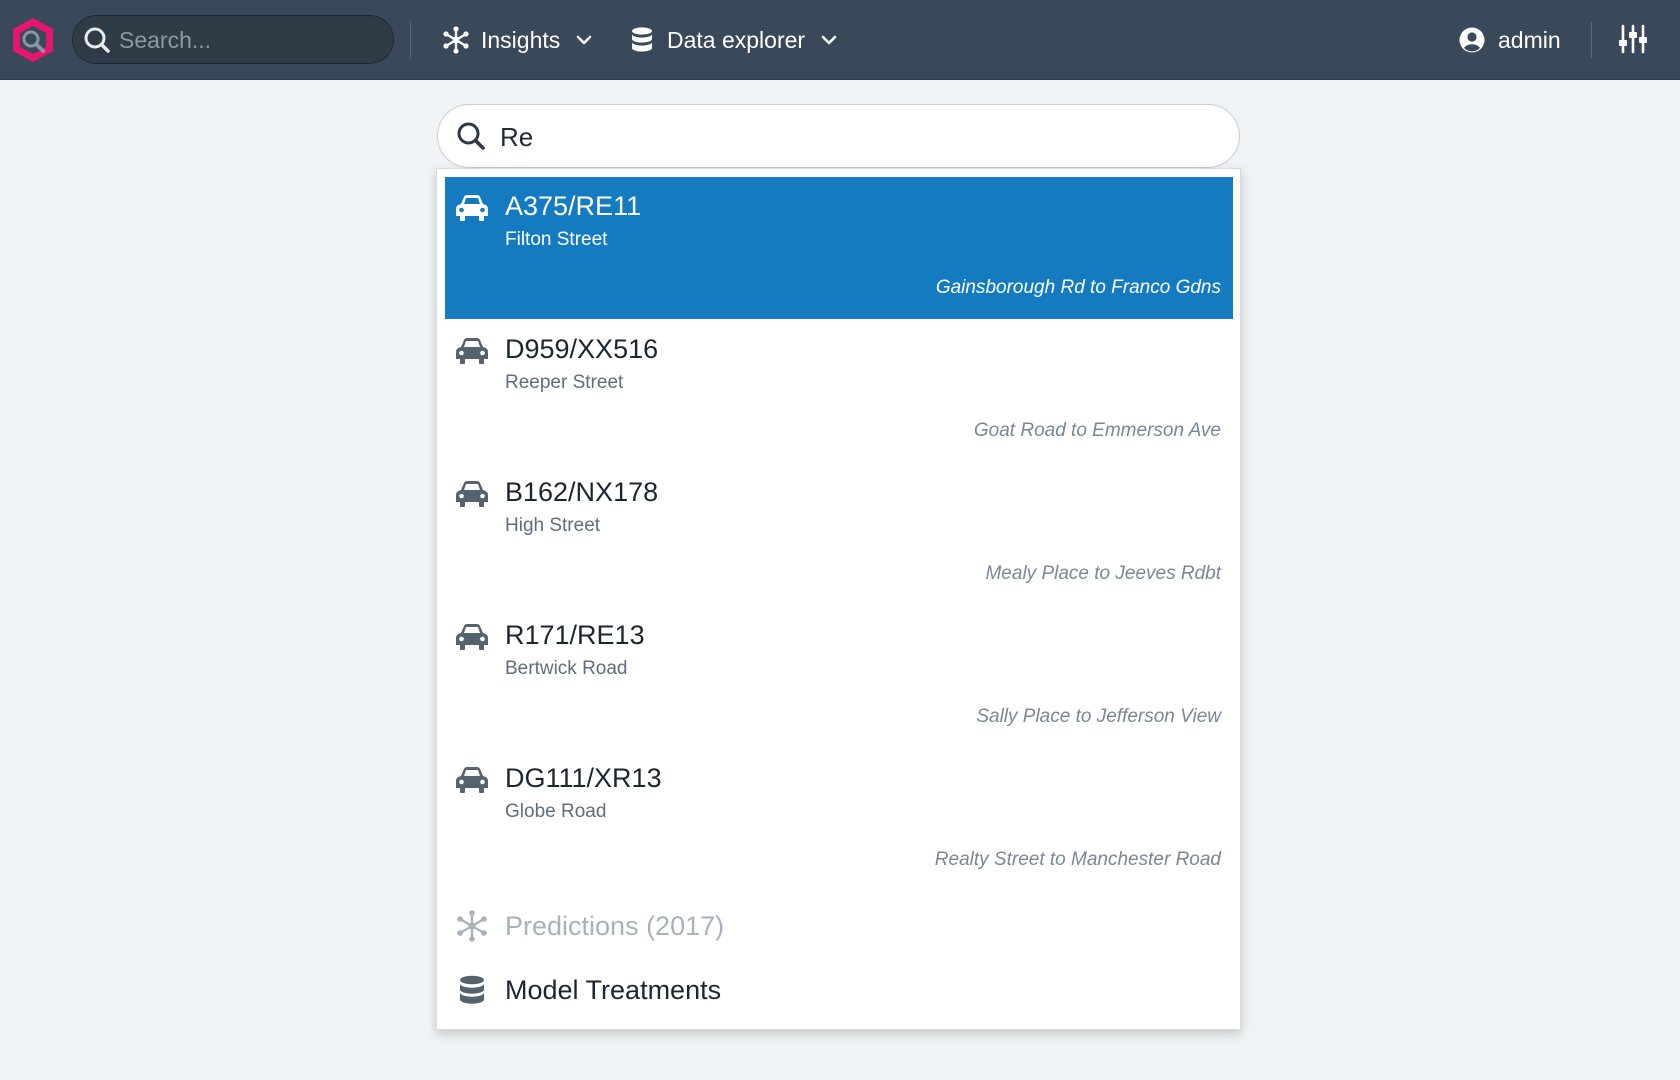  I want to click on sliders-icon, so click(1633, 39).